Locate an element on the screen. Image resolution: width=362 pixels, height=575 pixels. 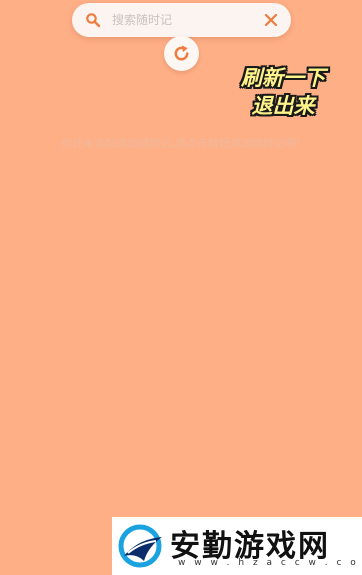
watermark-logo-icon is located at coordinates (140, 546).